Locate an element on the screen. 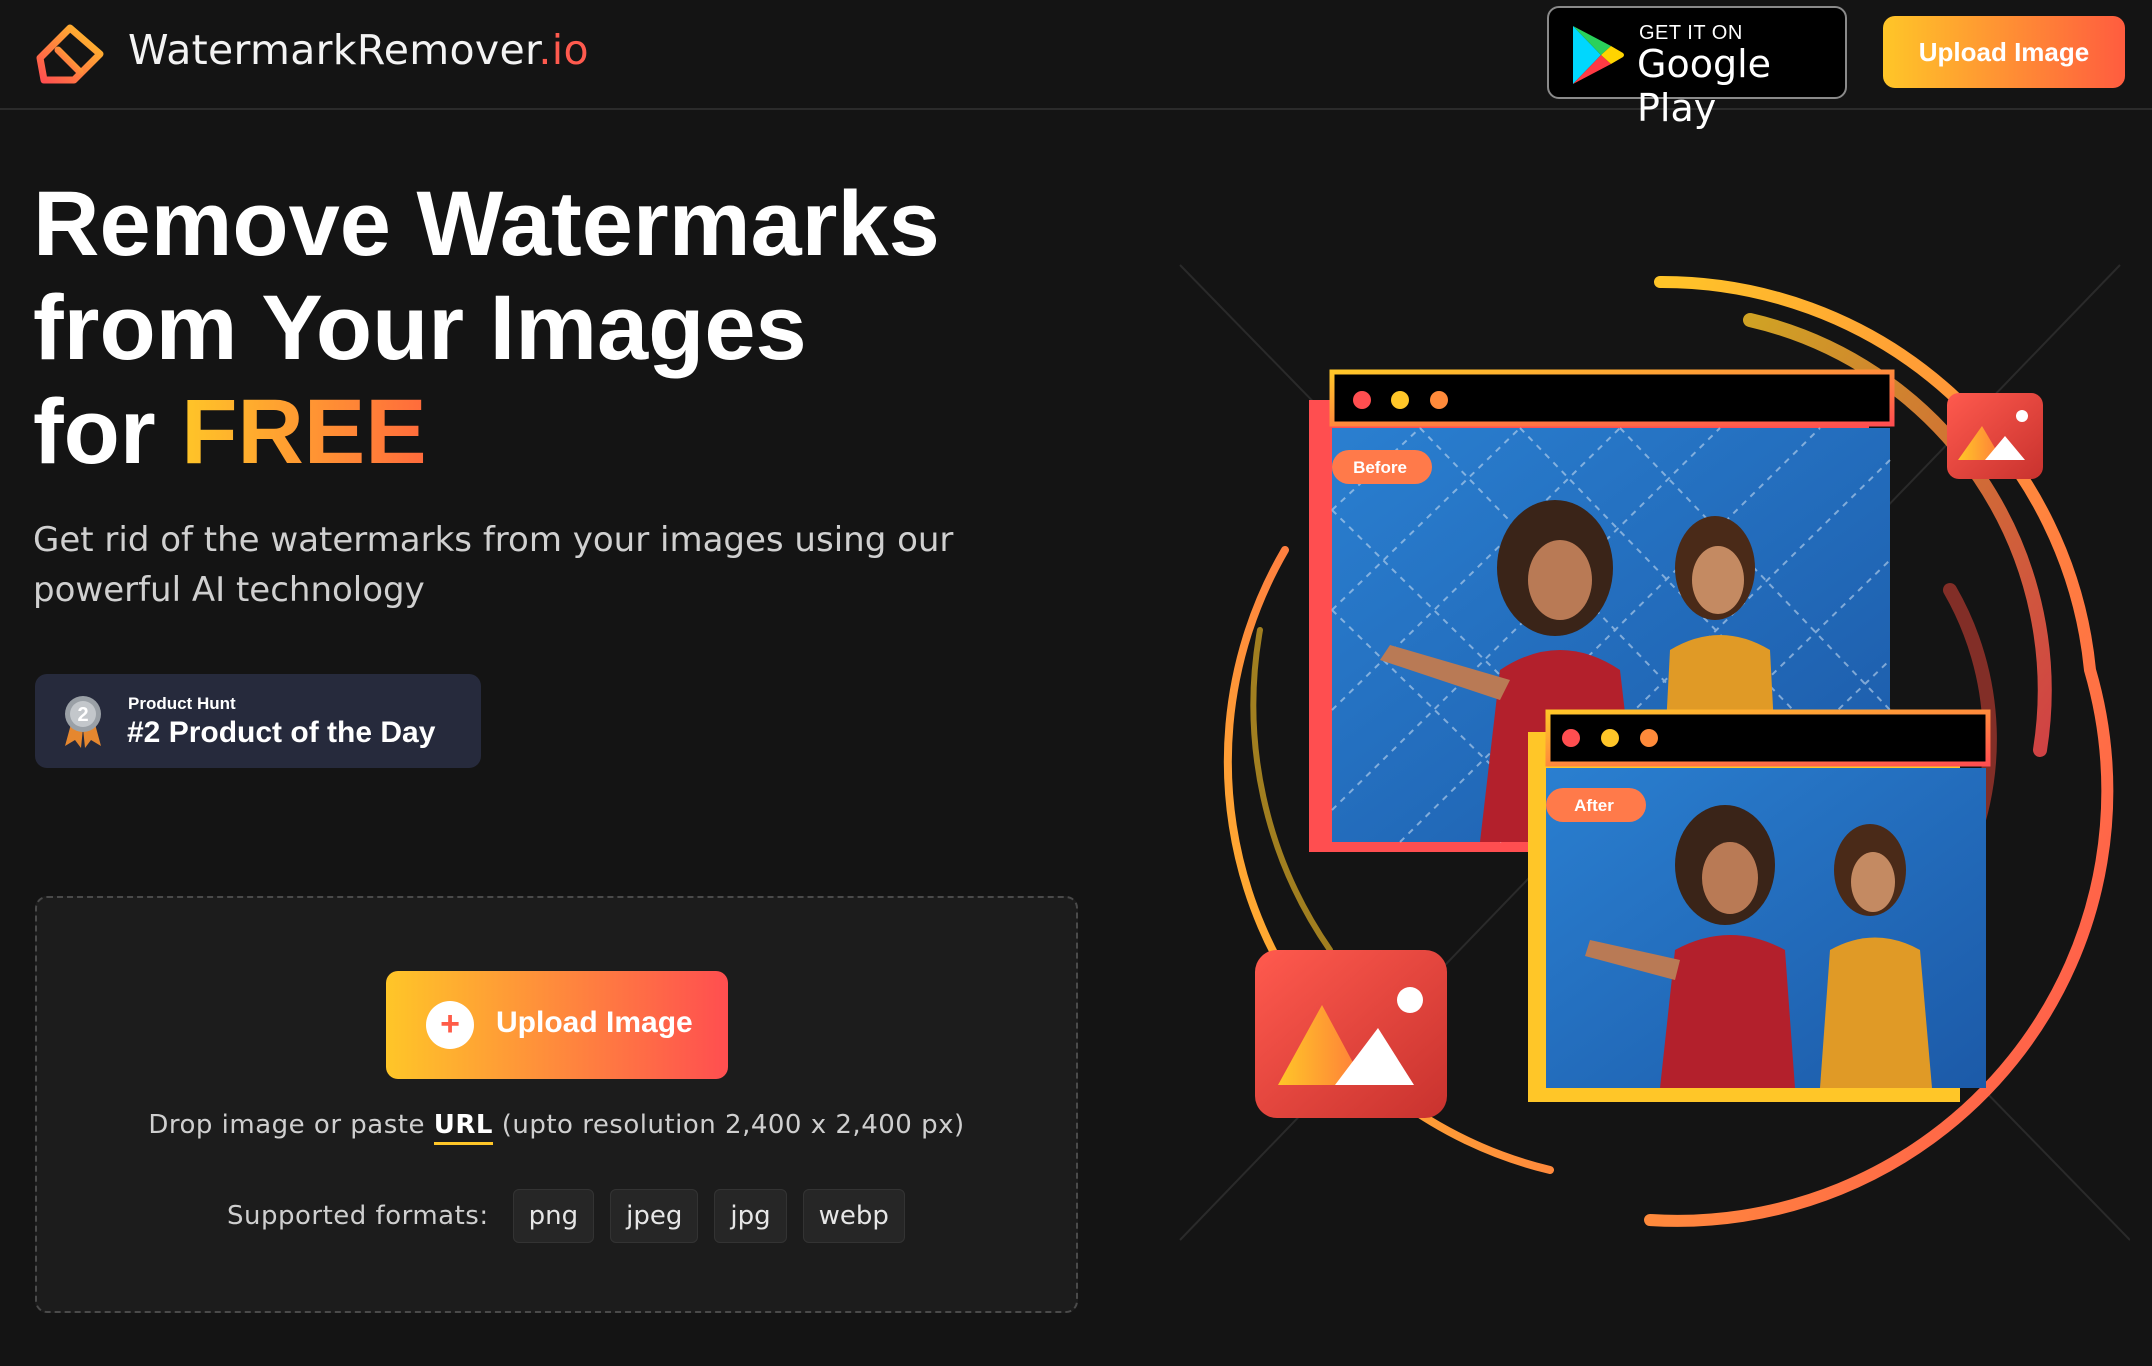 The image size is (2152, 1366). supported-formats: Supported formats: png jpeg jpg webp is located at coordinates (566, 1216).